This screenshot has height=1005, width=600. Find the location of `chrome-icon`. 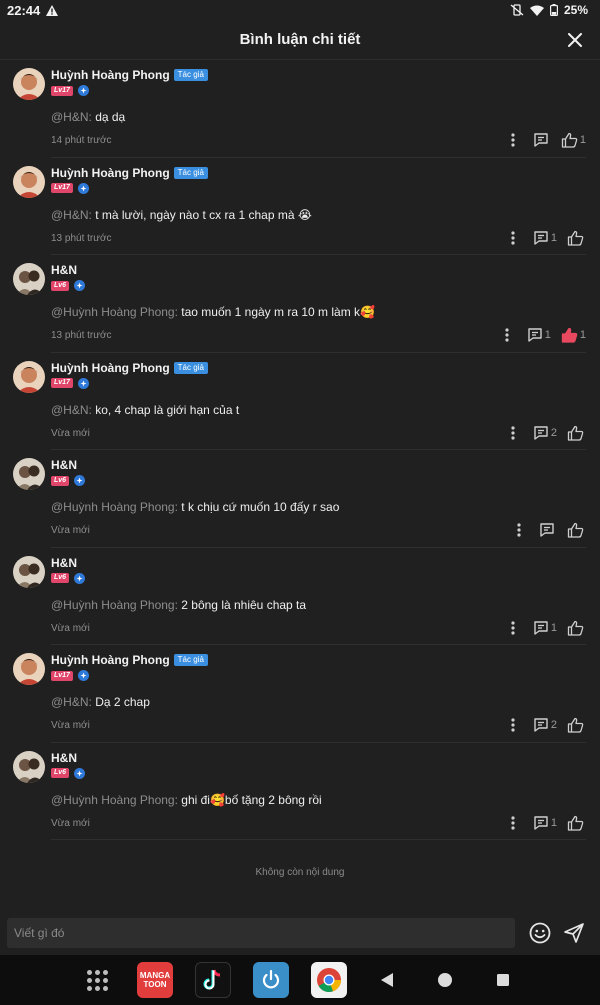

chrome-icon is located at coordinates (329, 980).